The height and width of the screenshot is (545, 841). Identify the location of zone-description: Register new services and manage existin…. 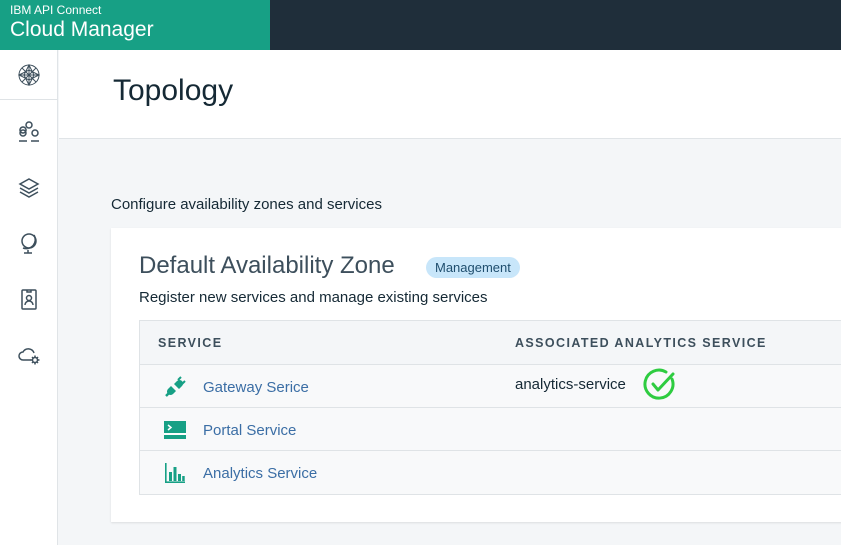
(313, 297).